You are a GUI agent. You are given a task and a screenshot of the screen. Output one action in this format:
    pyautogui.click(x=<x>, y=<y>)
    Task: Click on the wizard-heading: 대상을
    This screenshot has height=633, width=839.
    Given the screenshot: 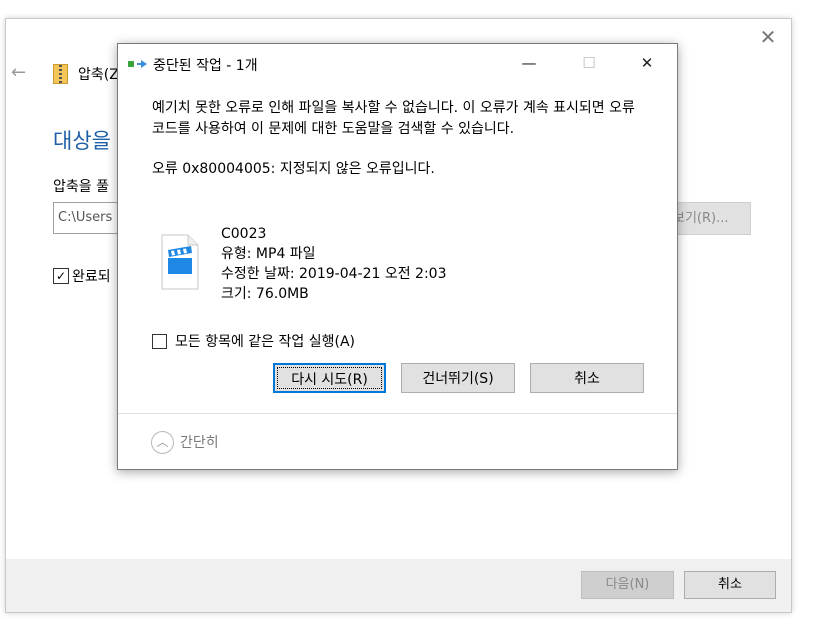 What is the action you would take?
    pyautogui.click(x=82, y=141)
    